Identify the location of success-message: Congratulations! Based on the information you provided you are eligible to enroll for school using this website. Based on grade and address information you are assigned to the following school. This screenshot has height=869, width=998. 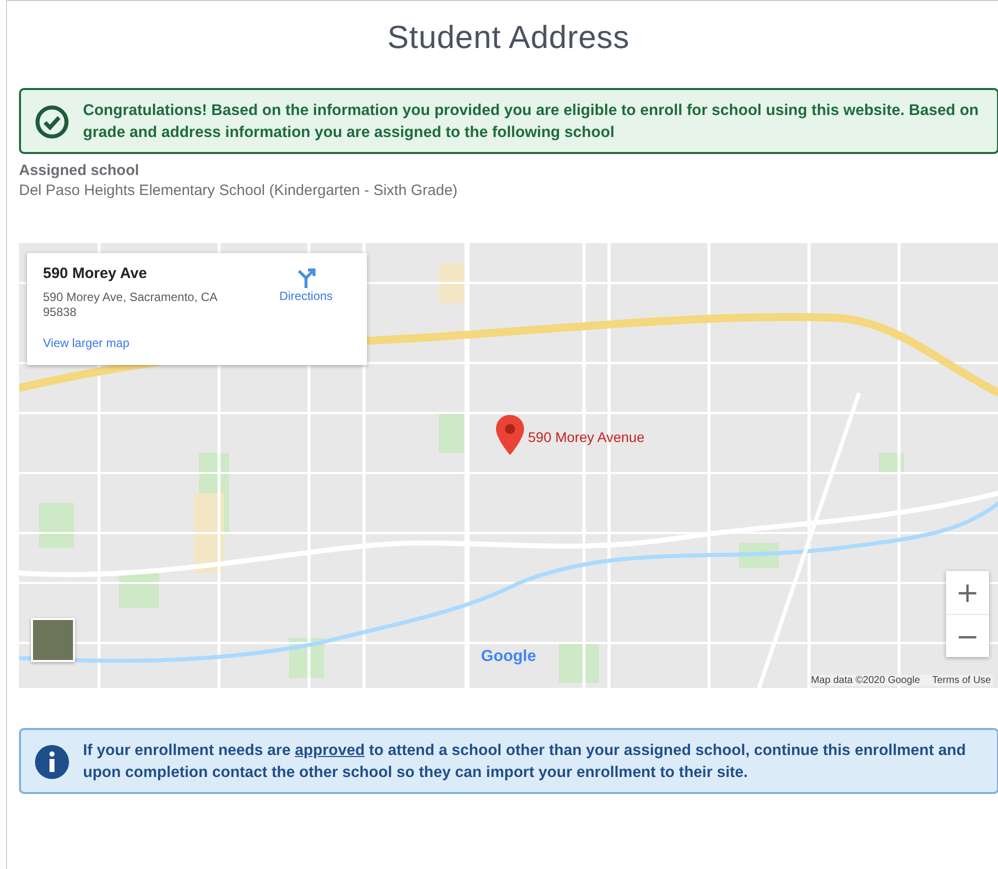
(531, 122).